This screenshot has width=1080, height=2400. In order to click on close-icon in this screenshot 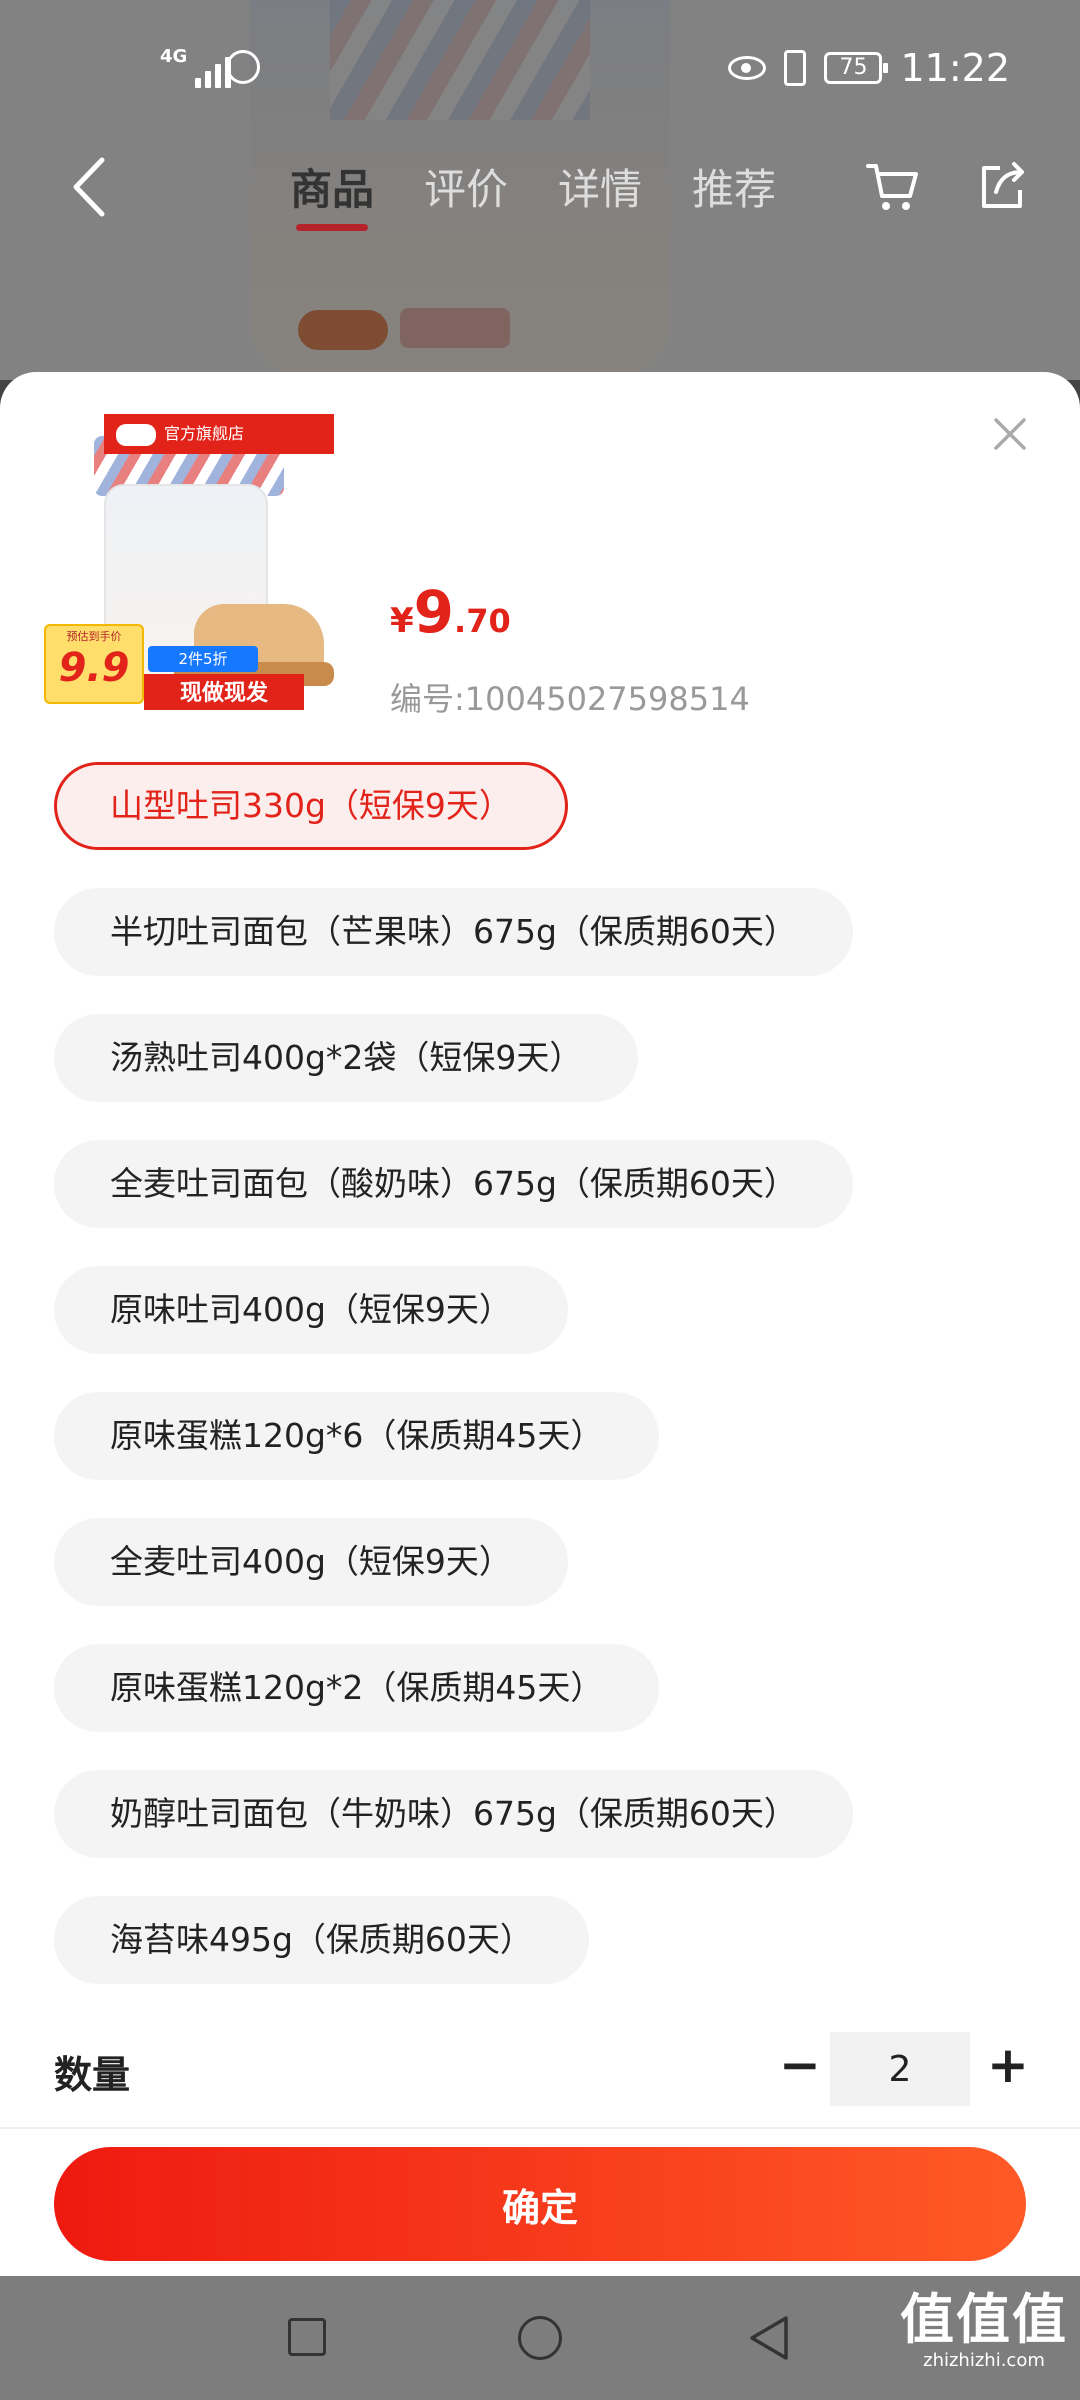, I will do `click(1010, 434)`.